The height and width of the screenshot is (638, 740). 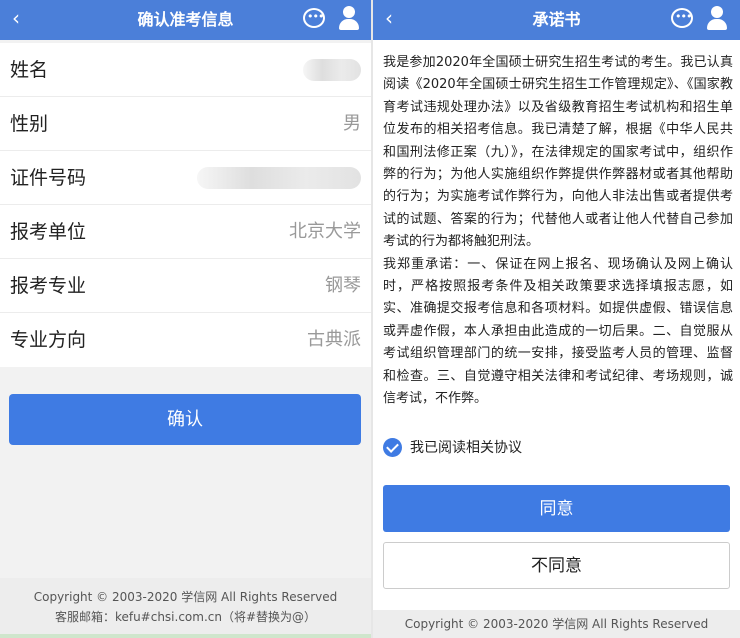 I want to click on info-row-direction: 专业方向 古典派, so click(x=185, y=340).